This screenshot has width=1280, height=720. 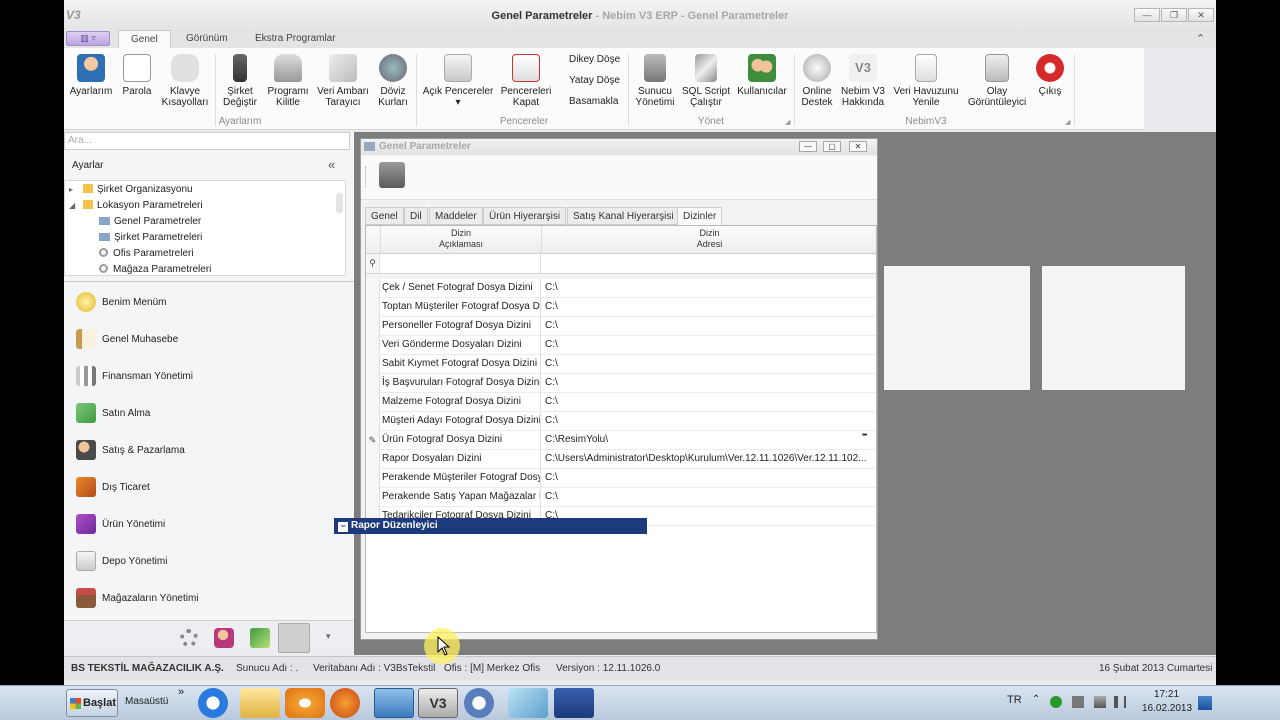 What do you see at coordinates (1200, 38) in the screenshot?
I see `ribbon-collapse-icon: ⌃` at bounding box center [1200, 38].